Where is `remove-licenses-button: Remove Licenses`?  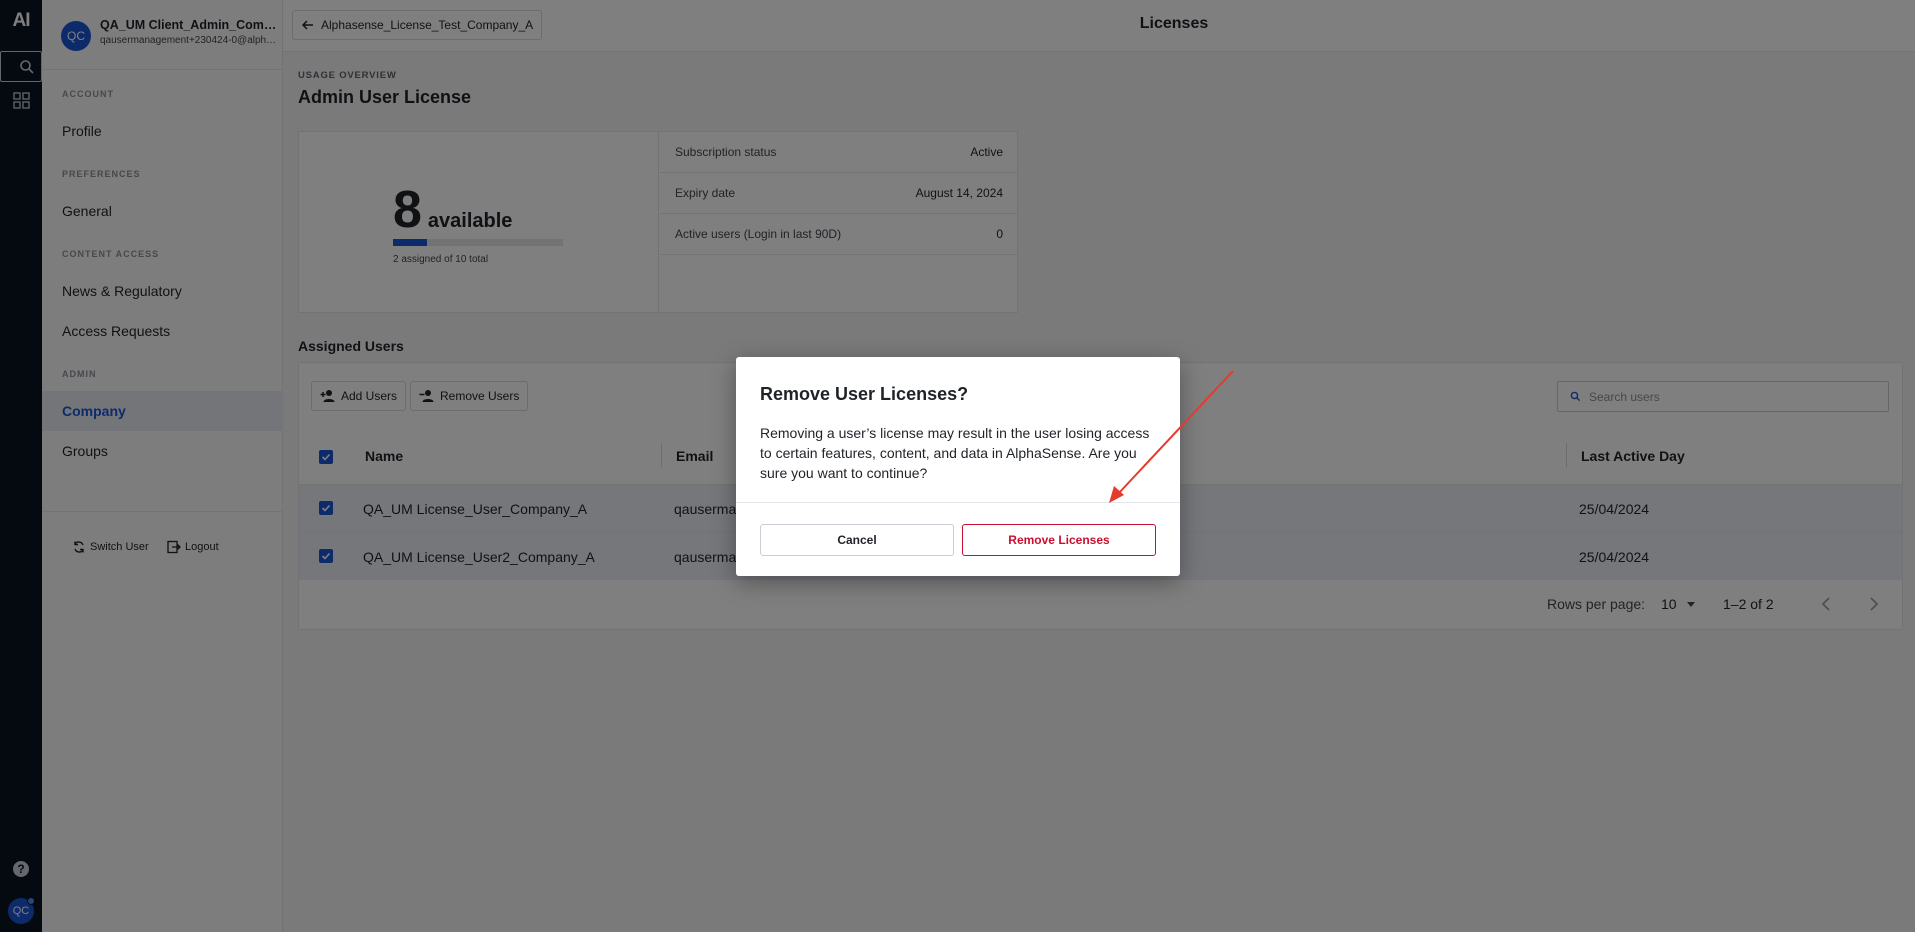
remove-licenses-button: Remove Licenses is located at coordinates (1059, 540).